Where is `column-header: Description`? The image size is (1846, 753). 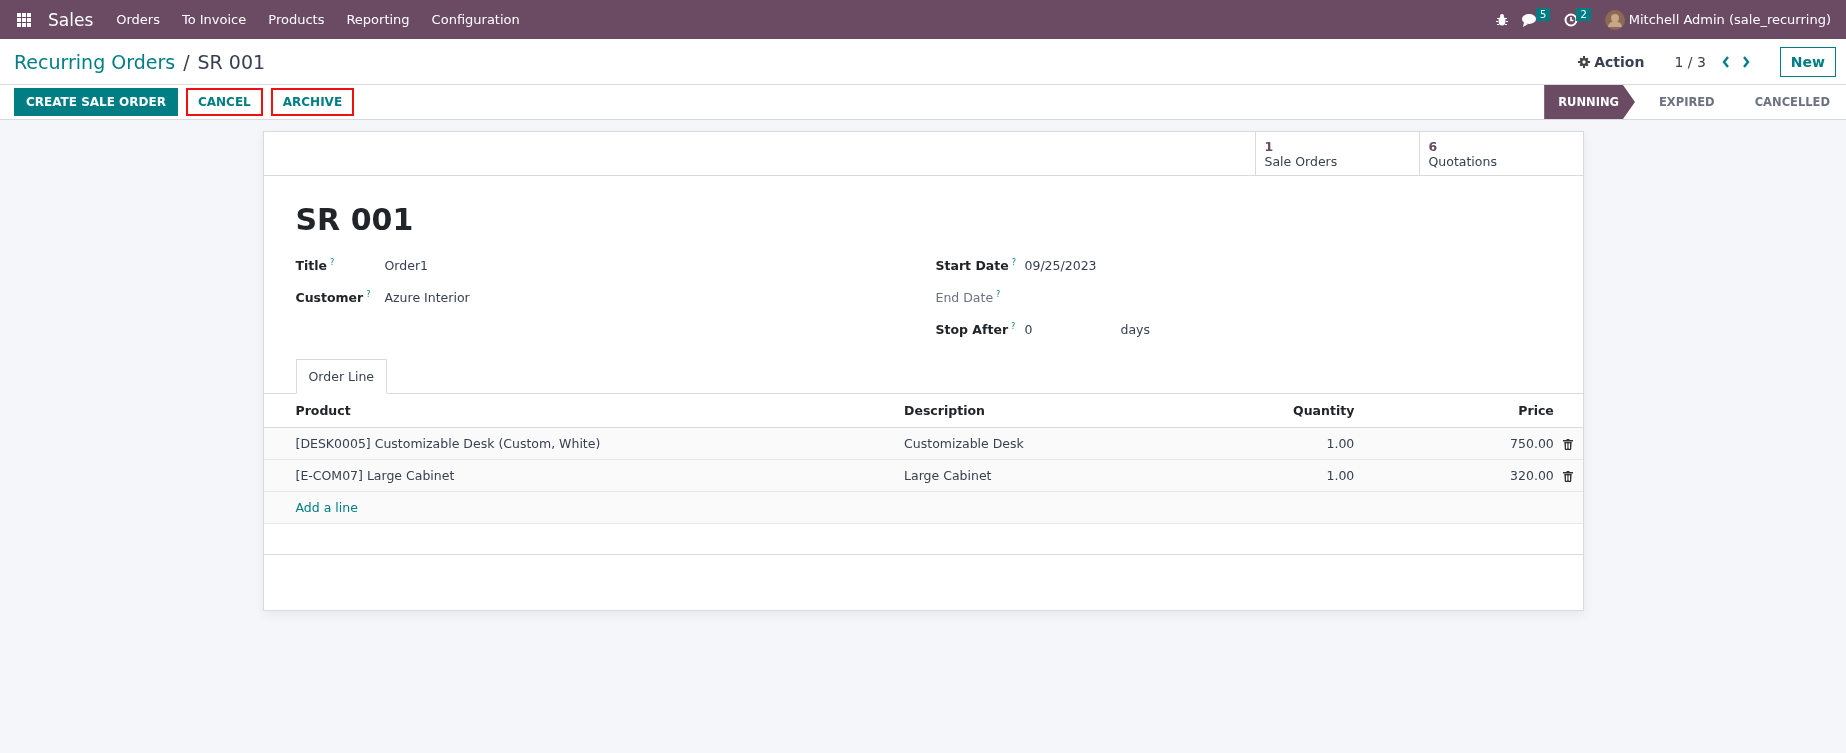
column-header: Description is located at coordinates (1047, 410).